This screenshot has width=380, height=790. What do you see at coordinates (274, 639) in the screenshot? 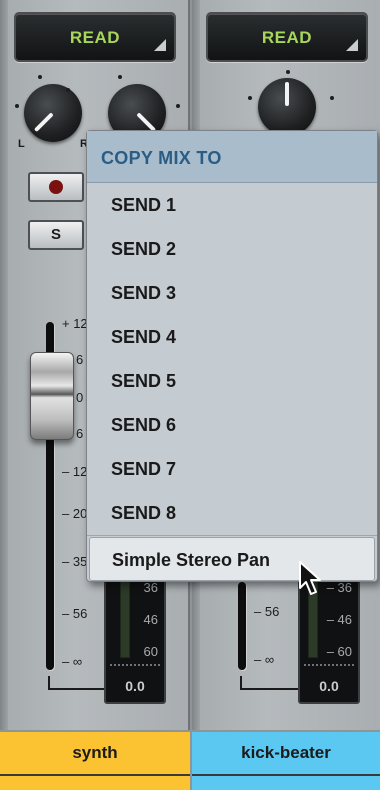
I see `fader-scale: – 56 – ∞` at bounding box center [274, 639].